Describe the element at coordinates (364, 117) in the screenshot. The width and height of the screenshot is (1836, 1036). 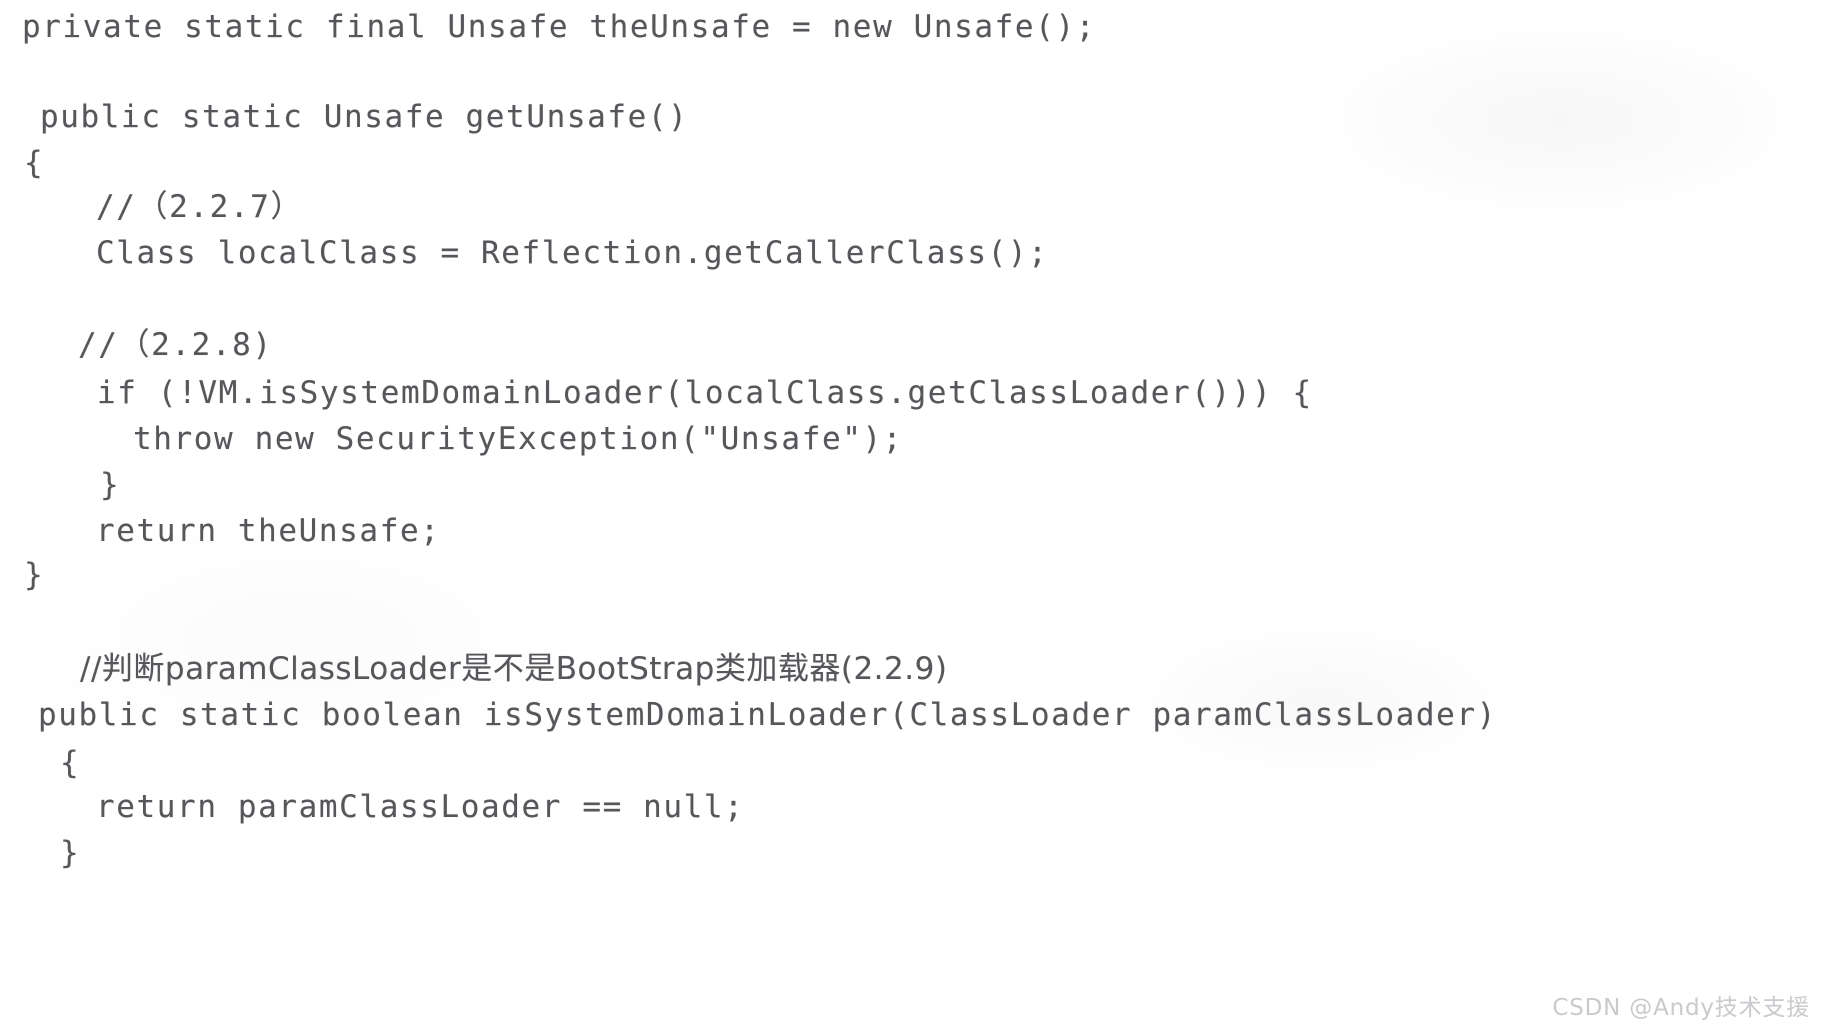
I see `code-line: public static Unsafe getUnsafe()` at that location.